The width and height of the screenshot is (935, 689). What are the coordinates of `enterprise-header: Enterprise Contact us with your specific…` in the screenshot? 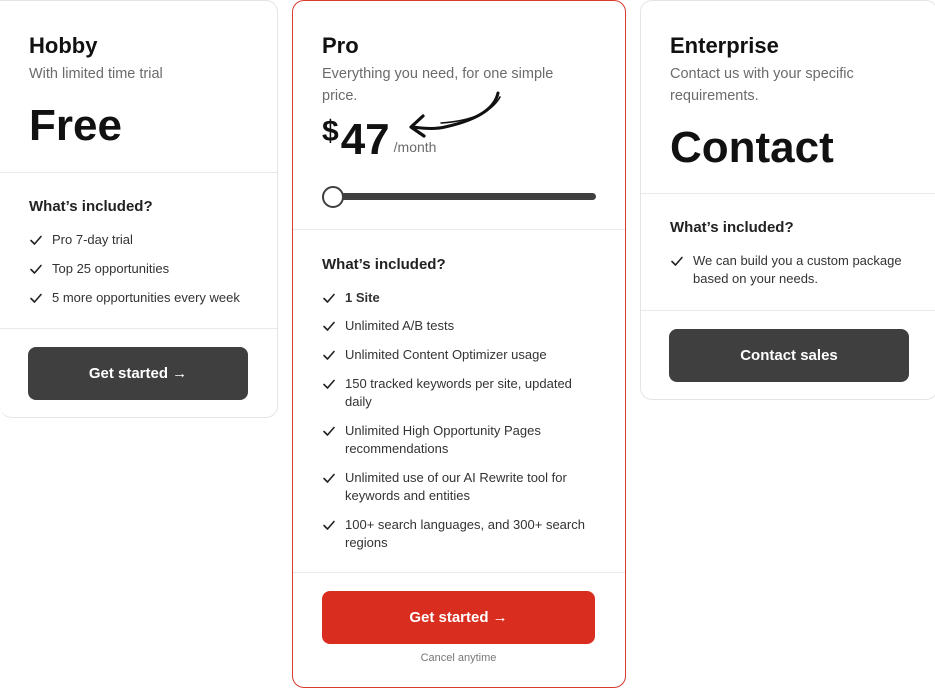 It's located at (788, 97).